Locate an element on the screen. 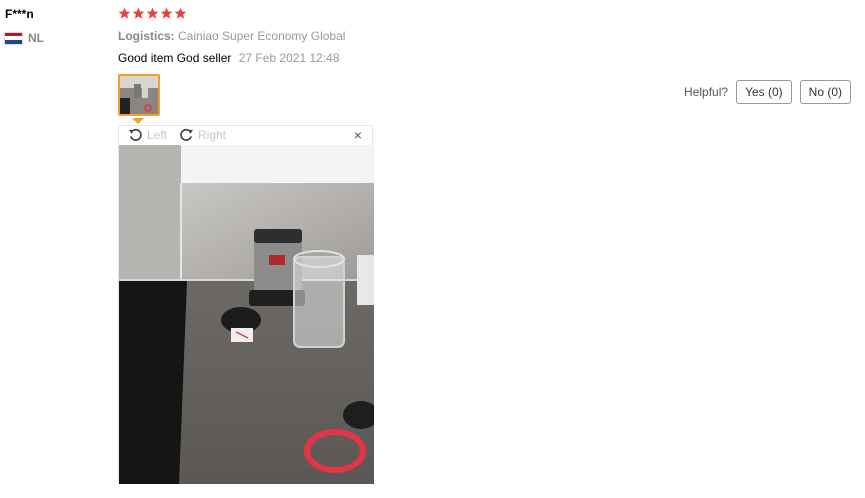  close-viewer-button: × is located at coordinates (358, 135).